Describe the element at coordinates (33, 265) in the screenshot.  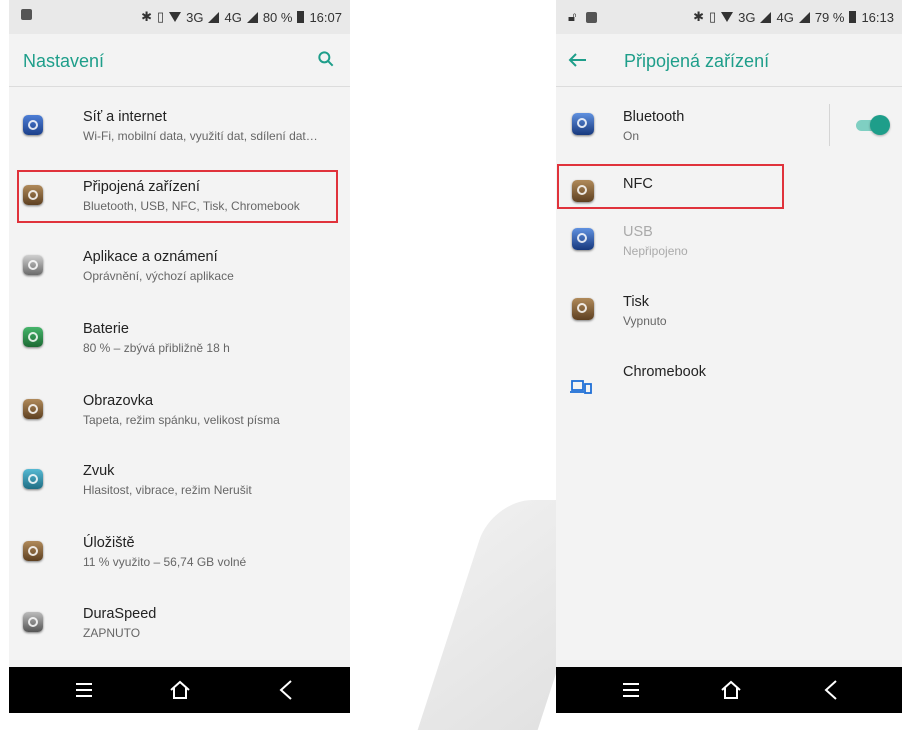
I see `apps-icon` at that location.